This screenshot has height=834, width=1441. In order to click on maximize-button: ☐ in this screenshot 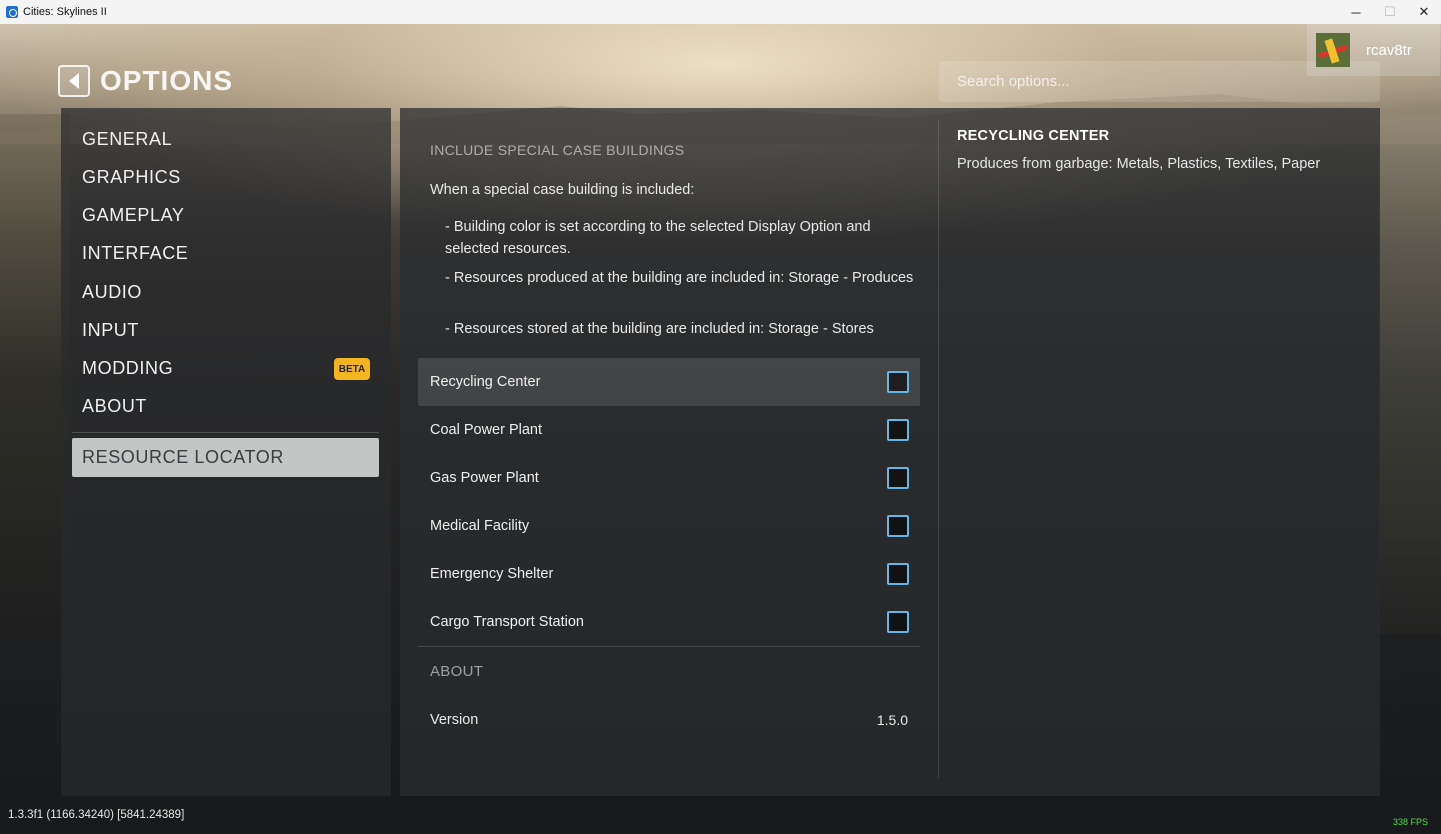, I will do `click(1390, 12)`.